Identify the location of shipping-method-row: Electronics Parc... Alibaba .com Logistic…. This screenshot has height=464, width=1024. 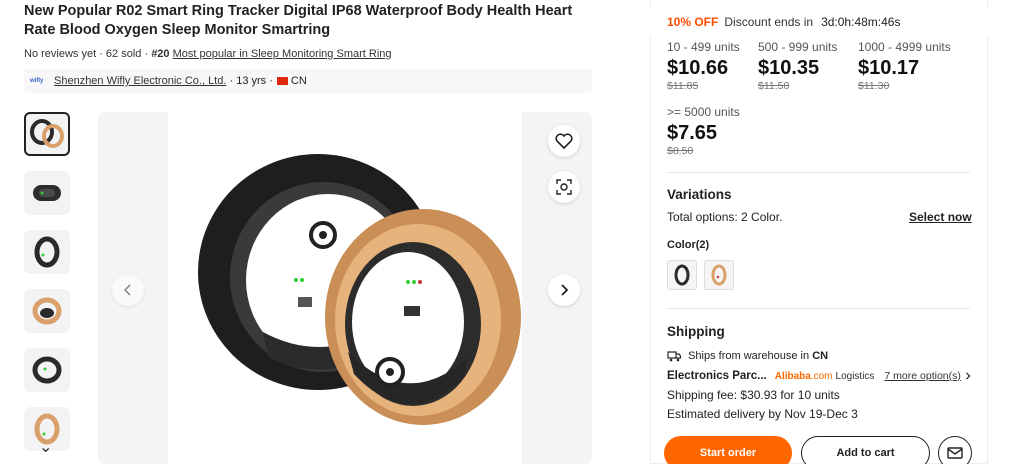
(819, 376).